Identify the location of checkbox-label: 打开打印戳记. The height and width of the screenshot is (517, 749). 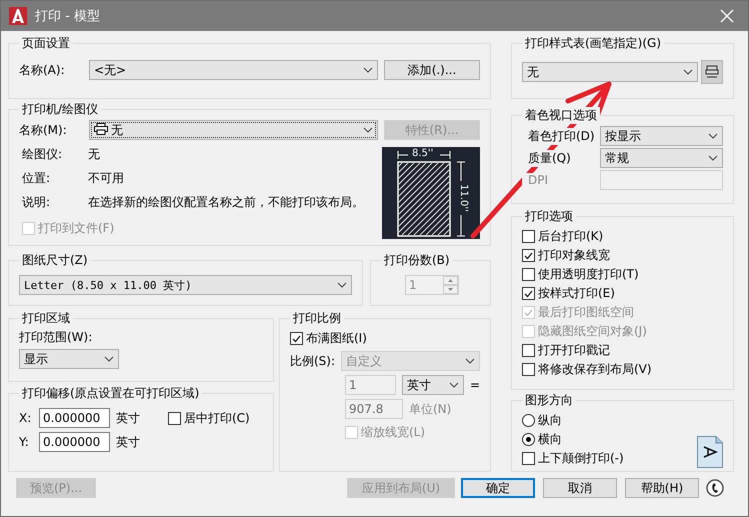
(574, 350).